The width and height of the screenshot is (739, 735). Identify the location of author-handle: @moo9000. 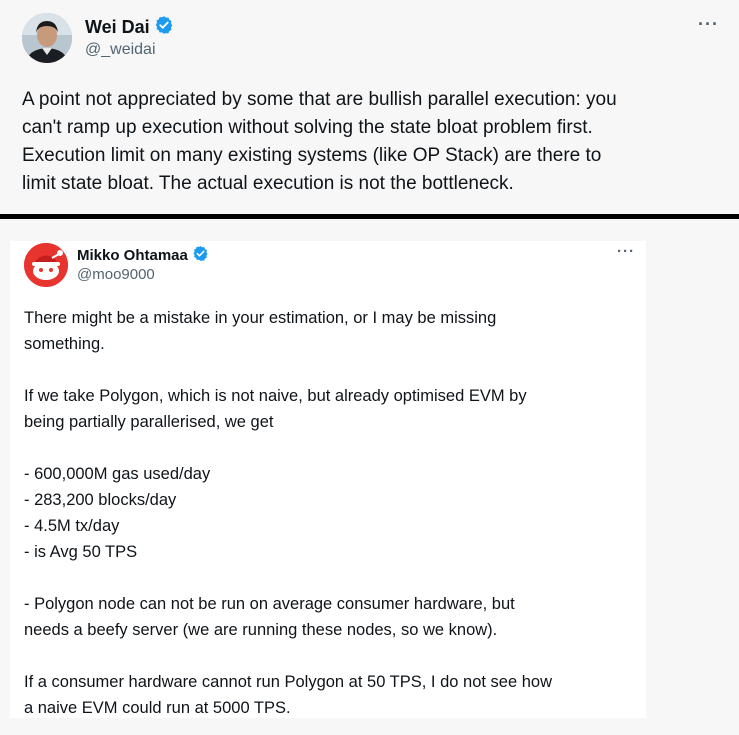
(116, 274).